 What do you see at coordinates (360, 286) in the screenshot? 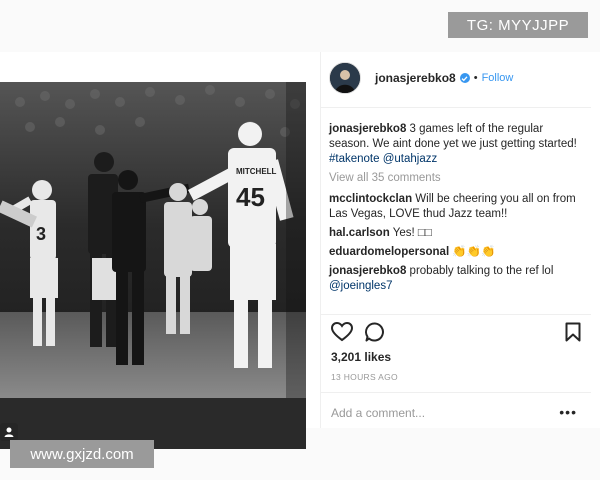
I see `comment-mention: @joeingles7` at bounding box center [360, 286].